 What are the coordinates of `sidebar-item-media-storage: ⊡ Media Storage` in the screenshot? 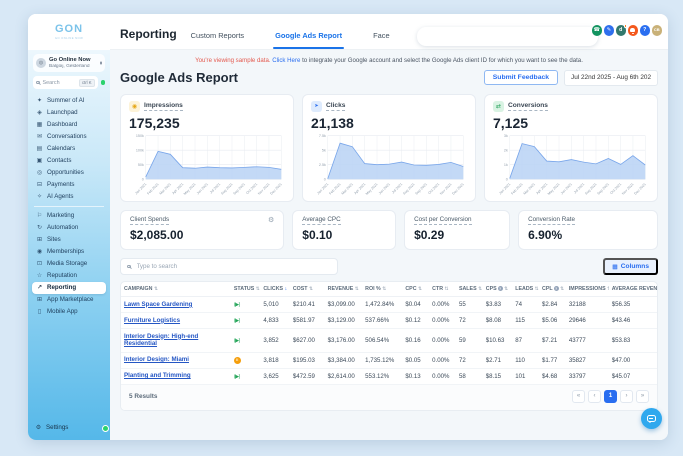 It's located at (69, 264).